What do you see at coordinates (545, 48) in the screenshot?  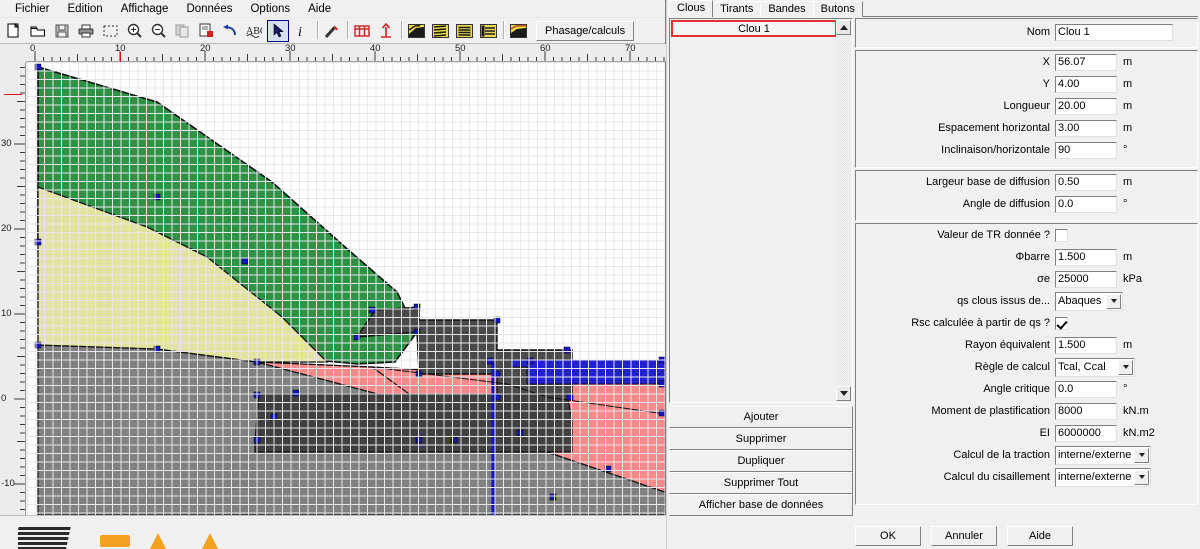 I see `x-axis-tick-label: 60` at bounding box center [545, 48].